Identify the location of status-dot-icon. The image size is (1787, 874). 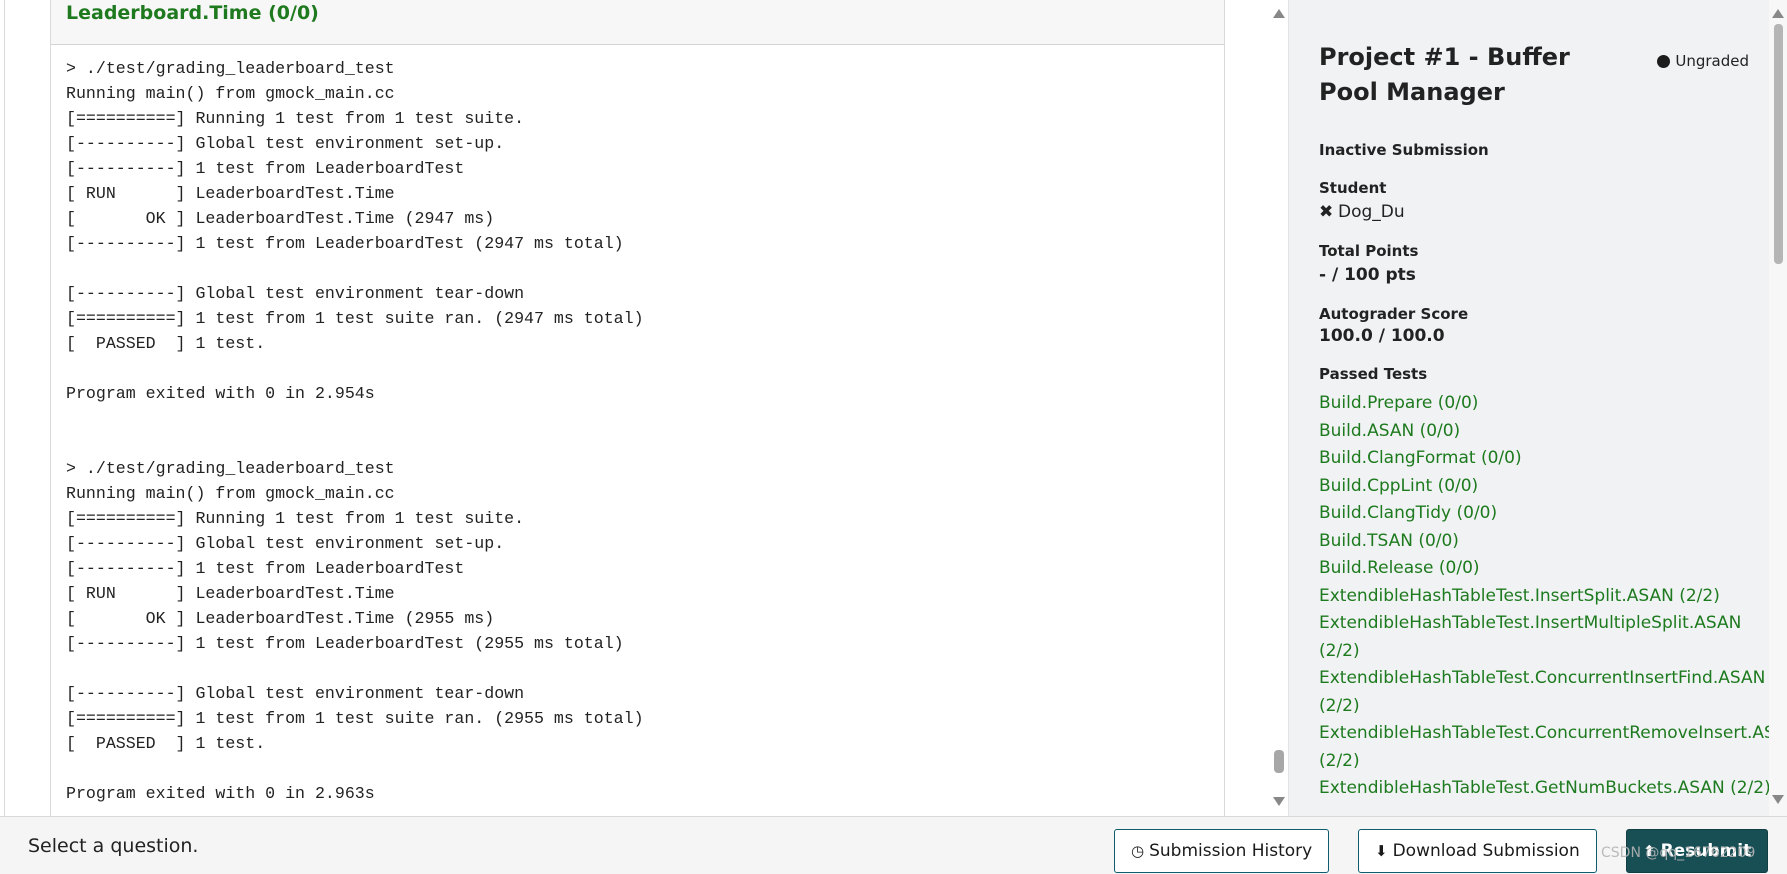
(1664, 61).